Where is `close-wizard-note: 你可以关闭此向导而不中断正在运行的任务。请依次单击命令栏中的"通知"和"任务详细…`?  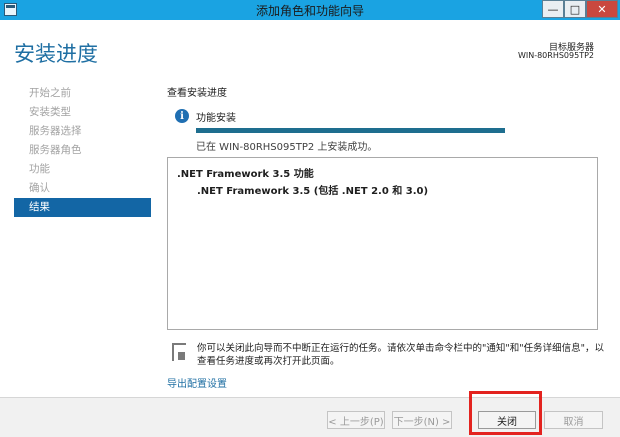 close-wizard-note: 你可以关闭此向导而不中断正在运行的任务。请依次单击命令栏中的"通知"和"任务详细… is located at coordinates (400, 355).